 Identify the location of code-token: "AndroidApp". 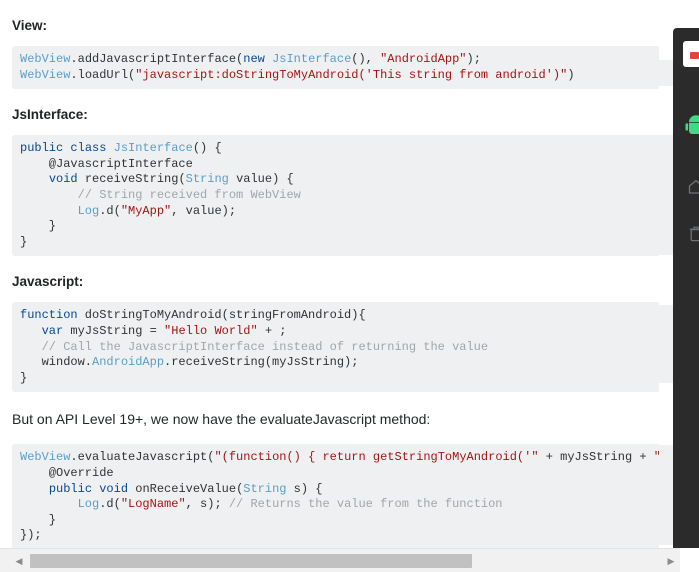
(423, 59).